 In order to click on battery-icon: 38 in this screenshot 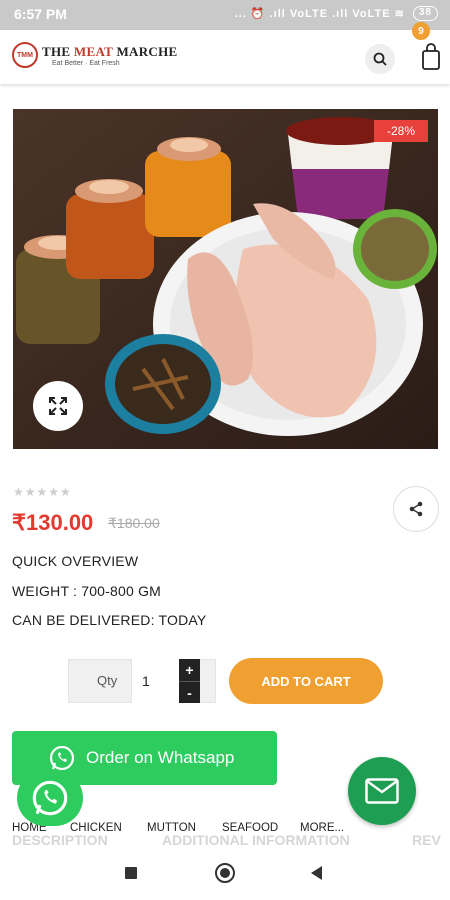, I will do `click(425, 13)`.